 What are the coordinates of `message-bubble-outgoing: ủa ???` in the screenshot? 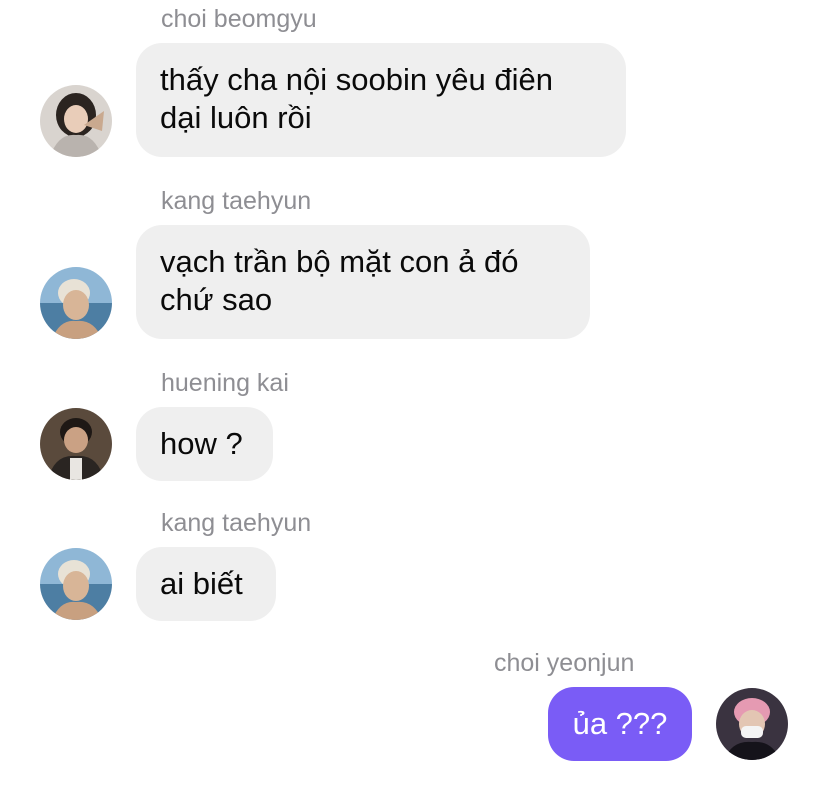 It's located at (620, 724).